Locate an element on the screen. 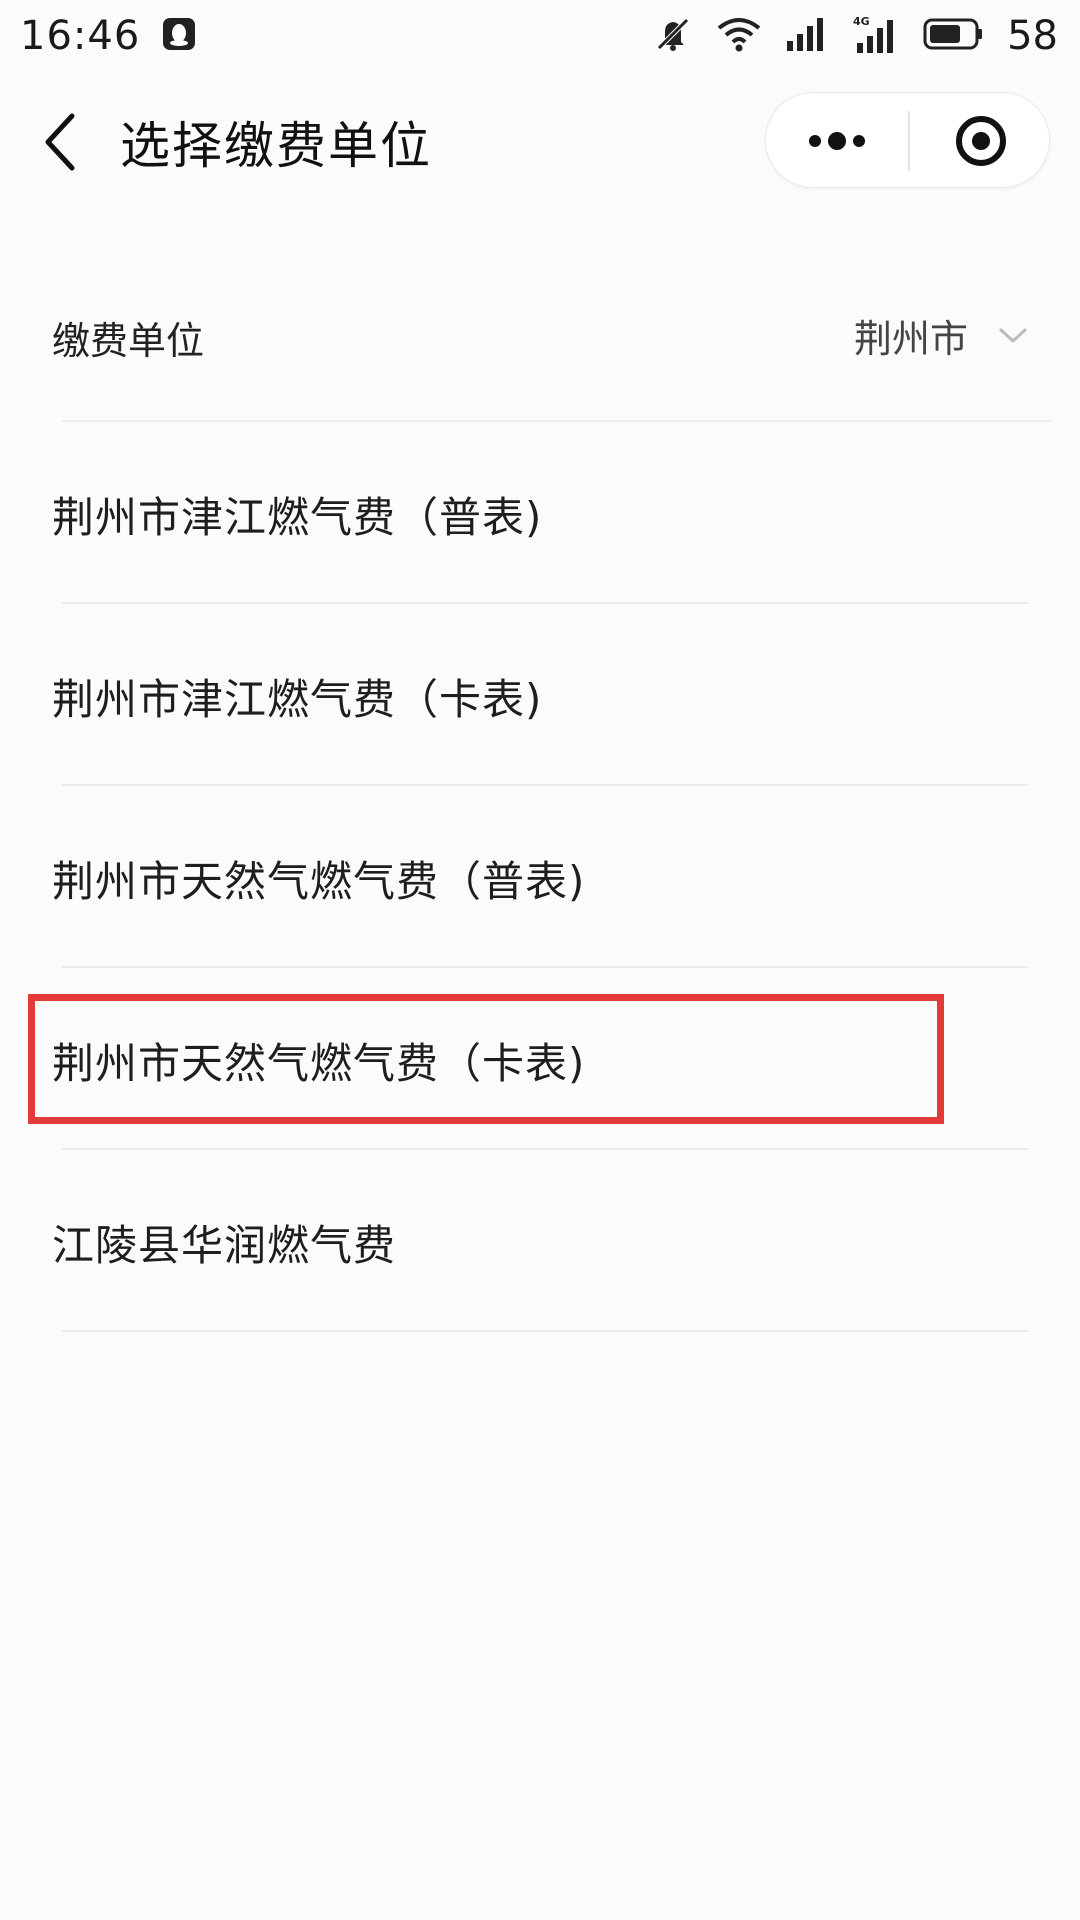 The height and width of the screenshot is (1920, 1080). more-button is located at coordinates (837, 141).